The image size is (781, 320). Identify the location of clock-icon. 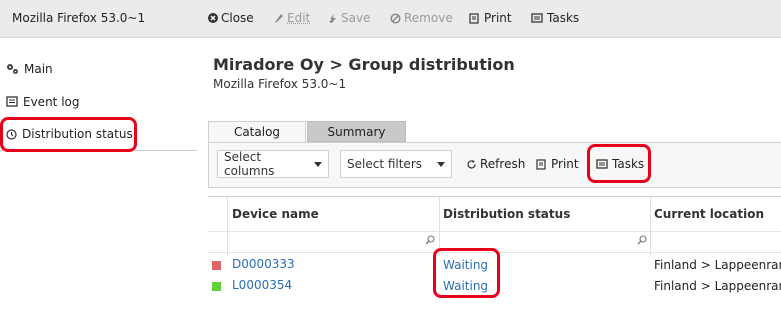
(11, 134).